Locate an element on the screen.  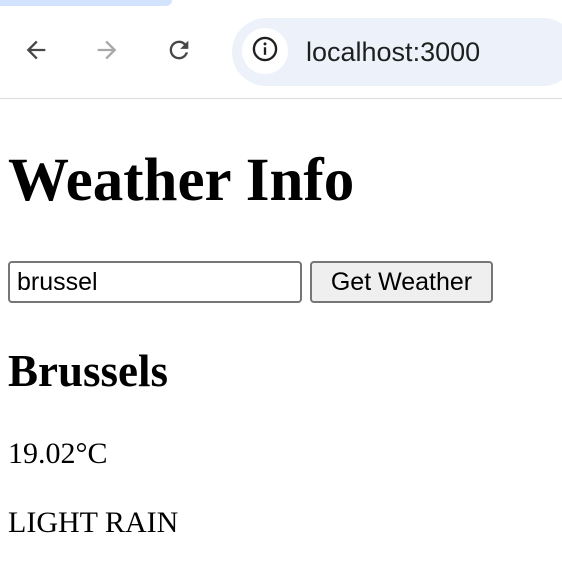
weather-description: LIGHT RAIN is located at coordinates (93, 522).